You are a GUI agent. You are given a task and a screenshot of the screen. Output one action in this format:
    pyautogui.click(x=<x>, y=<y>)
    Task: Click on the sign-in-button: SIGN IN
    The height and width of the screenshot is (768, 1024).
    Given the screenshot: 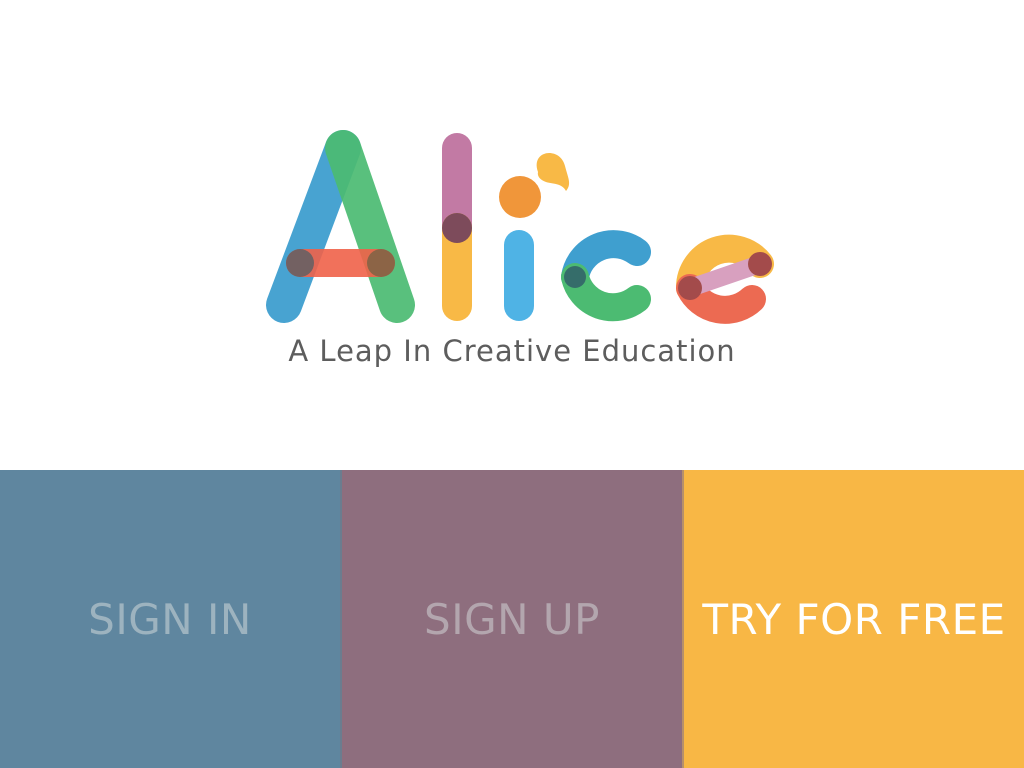 What is the action you would take?
    pyautogui.click(x=171, y=619)
    